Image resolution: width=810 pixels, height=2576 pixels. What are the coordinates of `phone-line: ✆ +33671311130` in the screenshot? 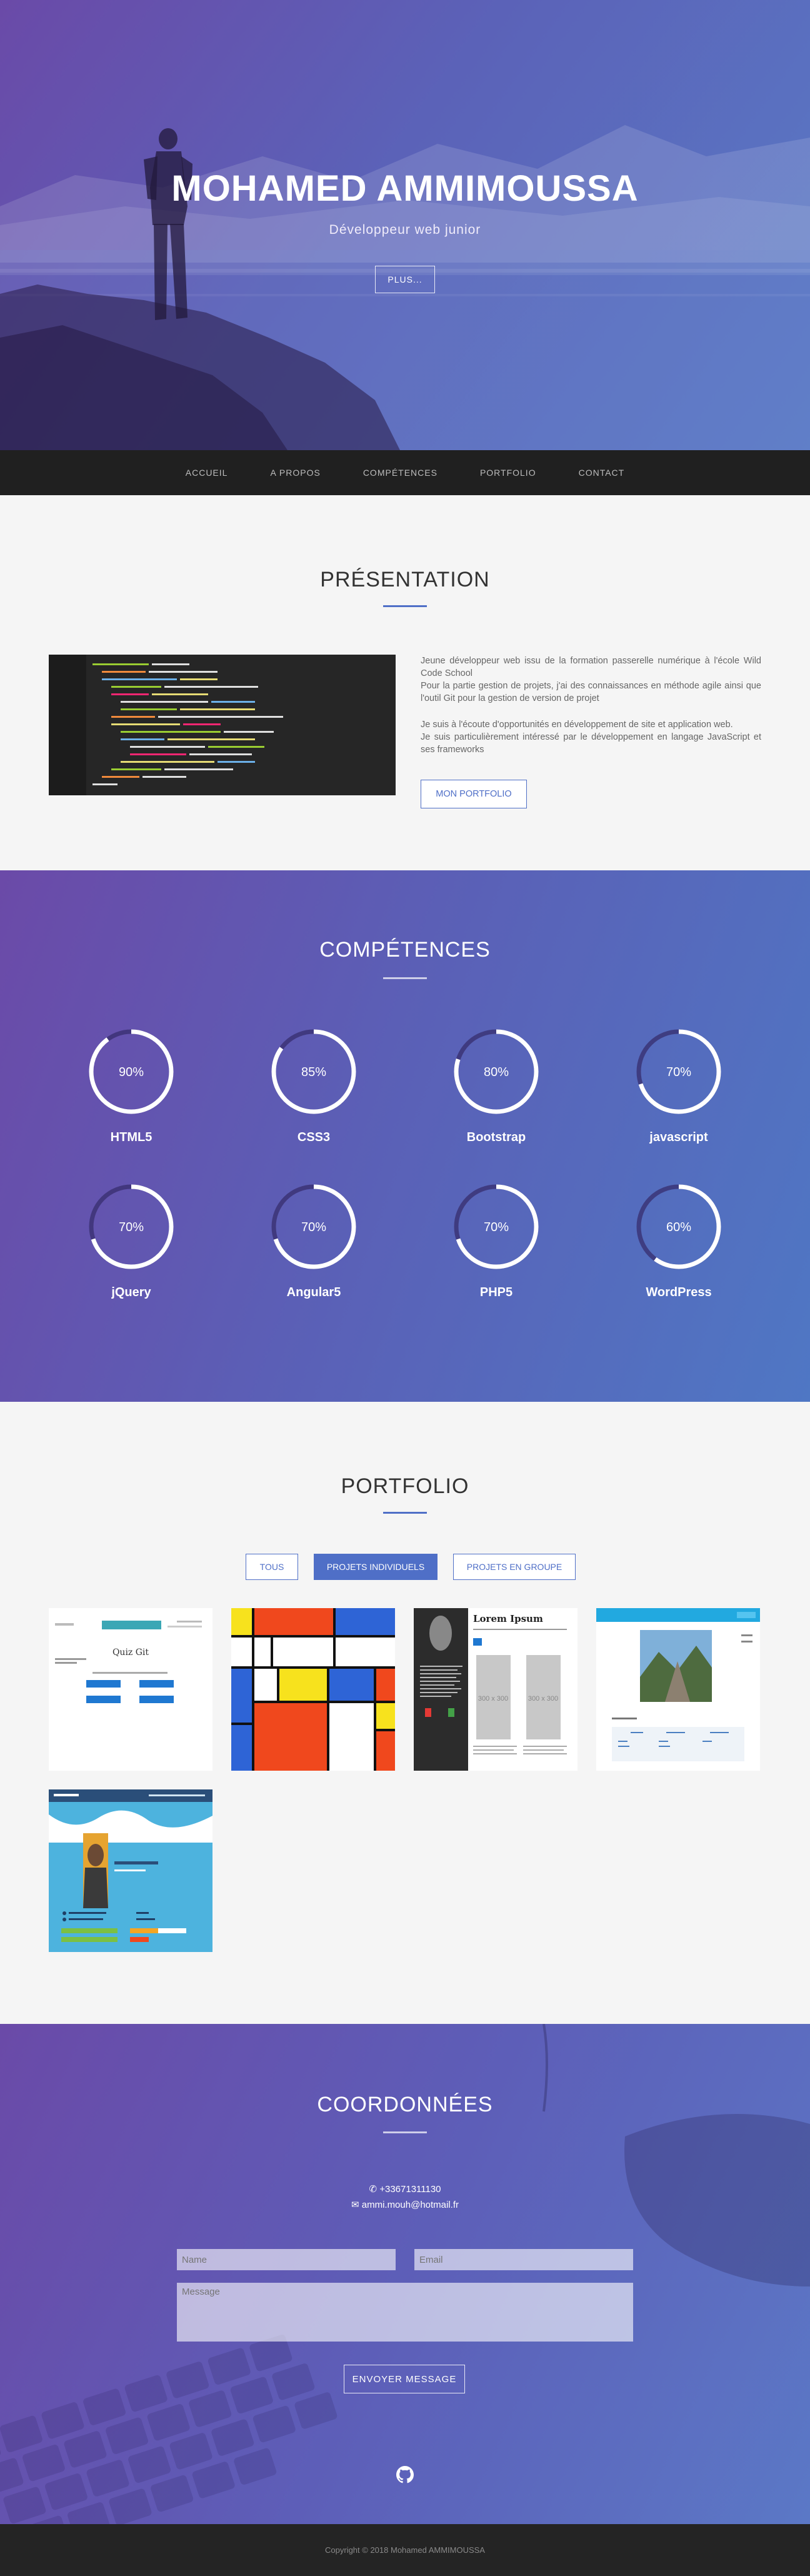 It's located at (405, 2189).